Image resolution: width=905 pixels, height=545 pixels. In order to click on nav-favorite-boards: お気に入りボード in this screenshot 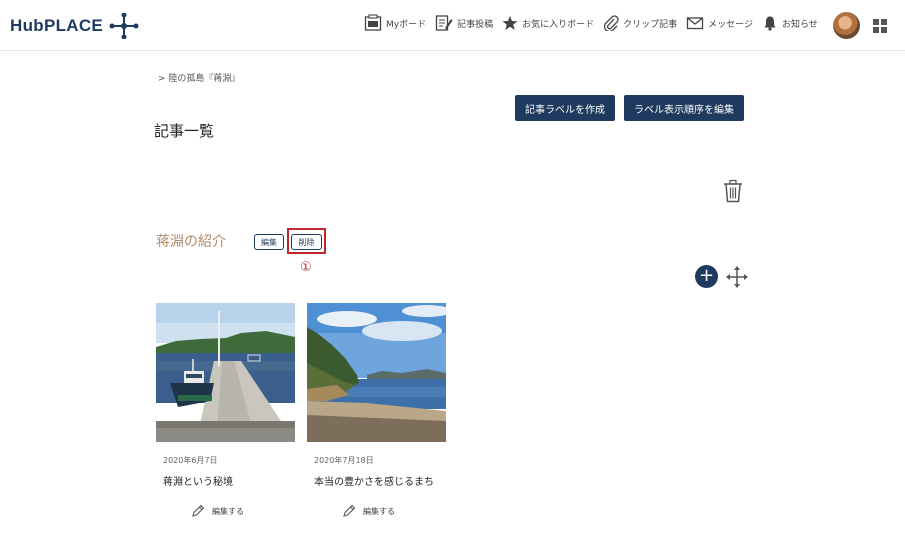, I will do `click(548, 23)`.